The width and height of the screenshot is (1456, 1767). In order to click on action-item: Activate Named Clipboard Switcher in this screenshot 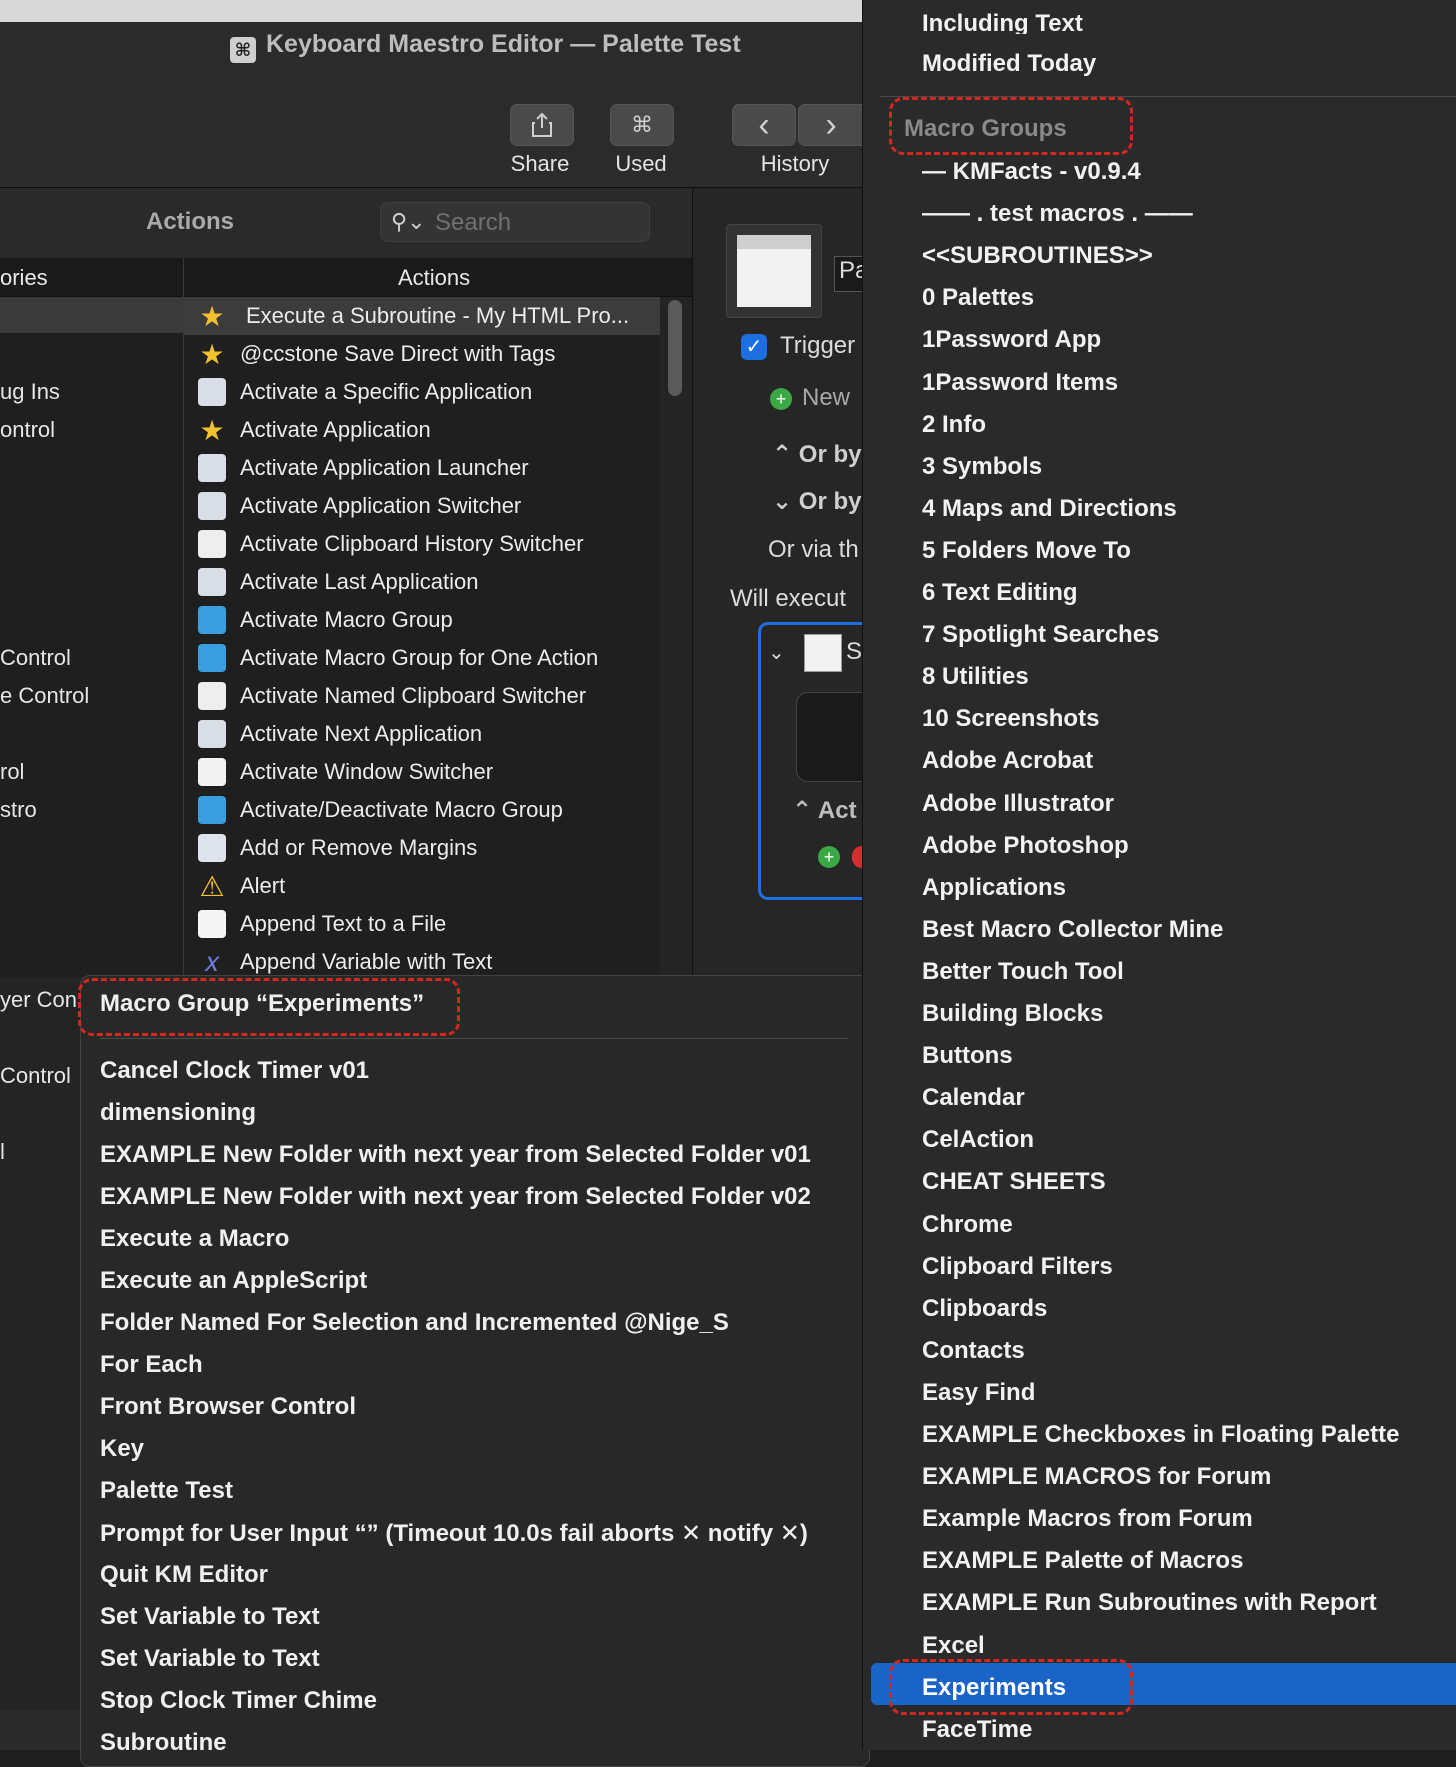, I will do `click(392, 696)`.